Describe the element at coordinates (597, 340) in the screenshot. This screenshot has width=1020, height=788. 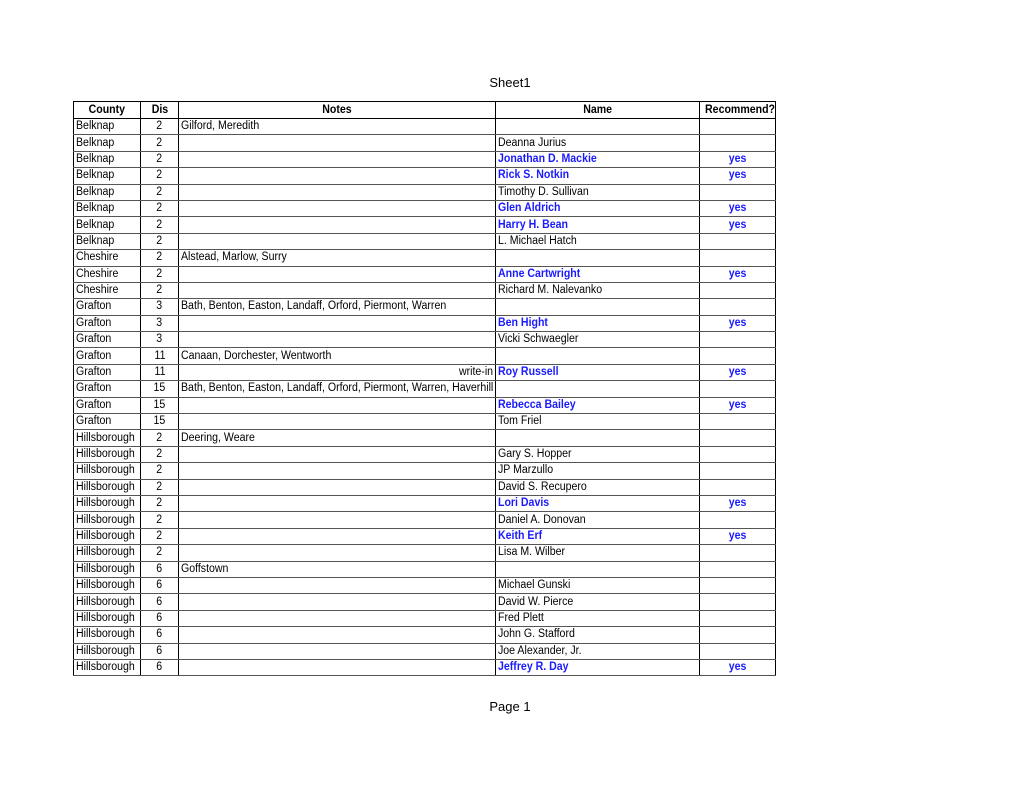
I see `cell-name: Vicki Schwaegler` at that location.